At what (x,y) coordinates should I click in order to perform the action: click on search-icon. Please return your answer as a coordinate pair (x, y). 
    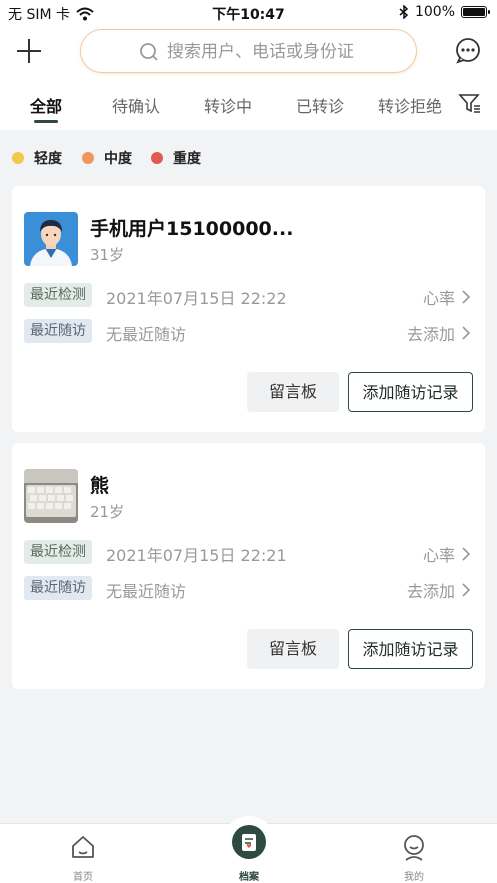
    Looking at the image, I should click on (149, 52).